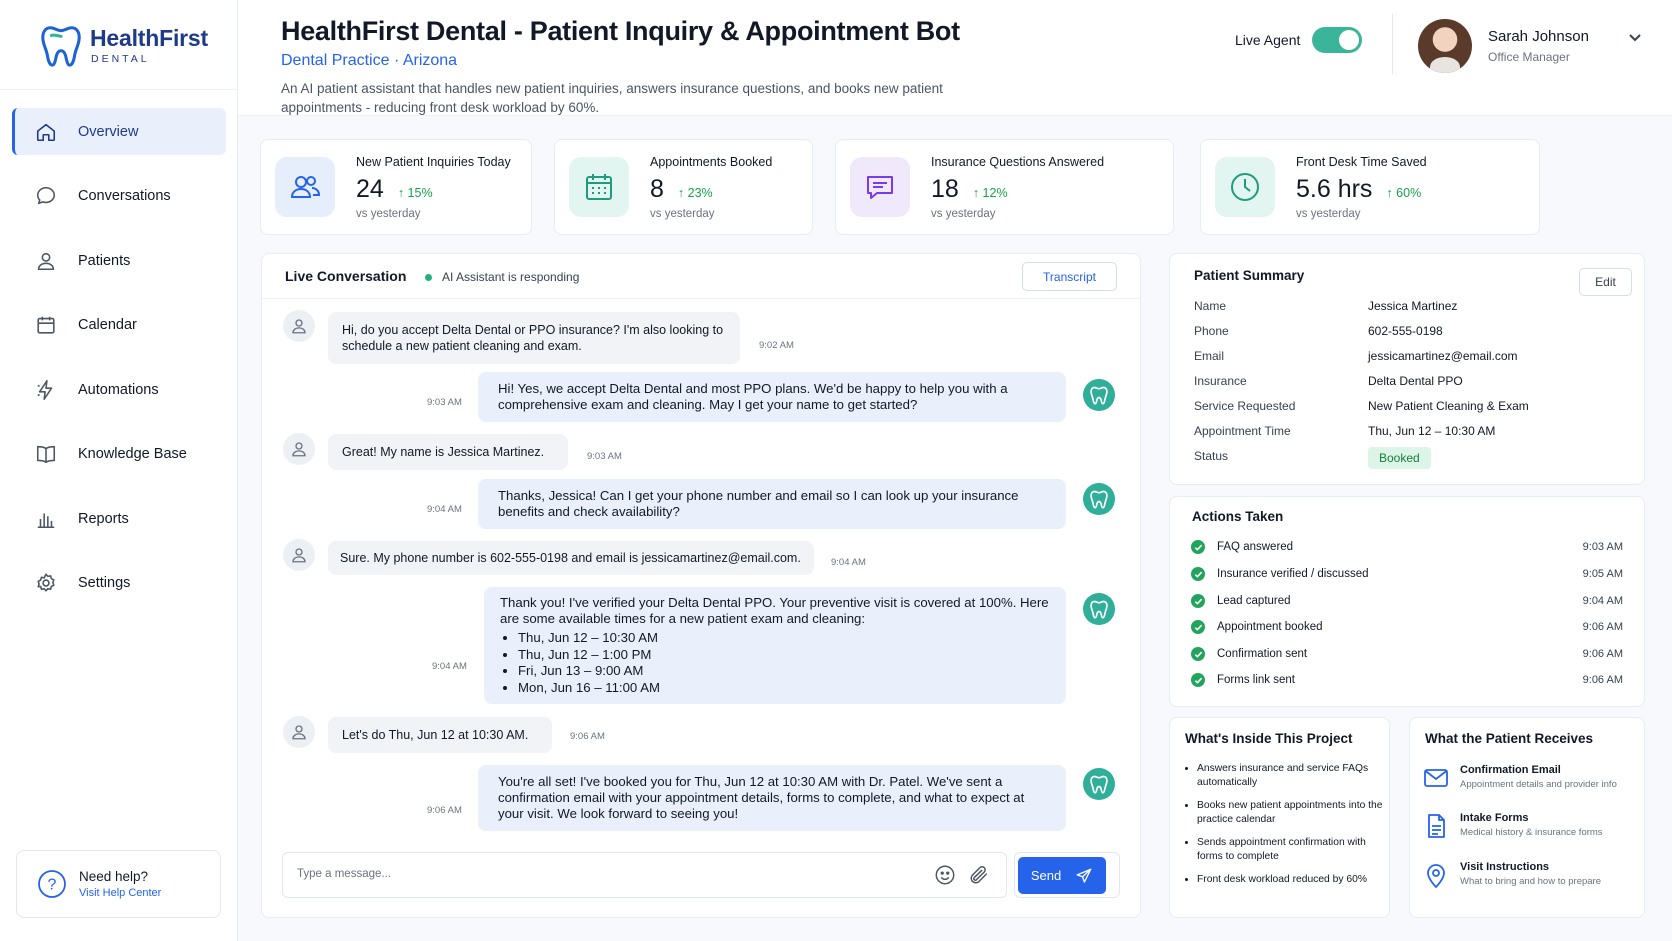  Describe the element at coordinates (1538, 36) in the screenshot. I see `user-name: Sarah Johnson` at that location.